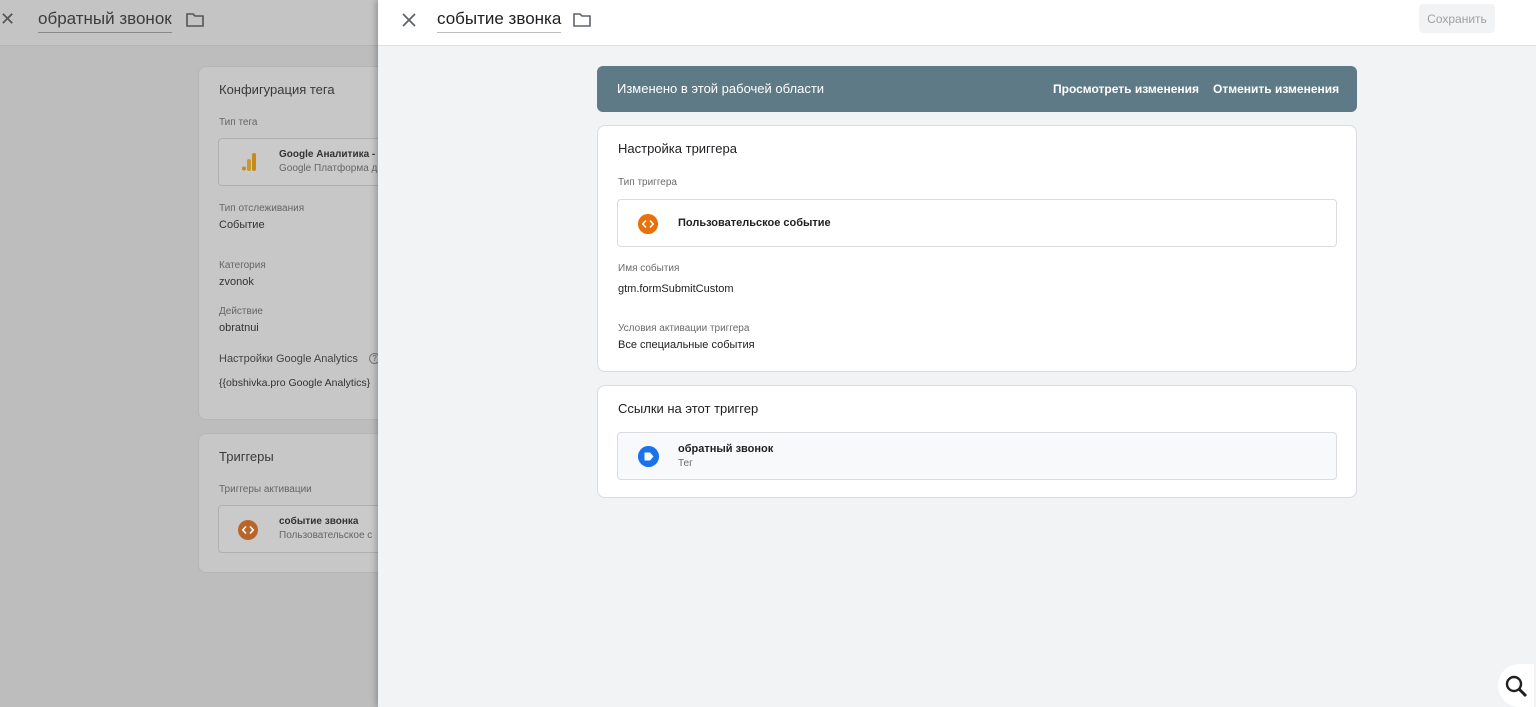 The width and height of the screenshot is (1536, 707). Describe the element at coordinates (242, 265) in the screenshot. I see `category-label: Категория` at that location.